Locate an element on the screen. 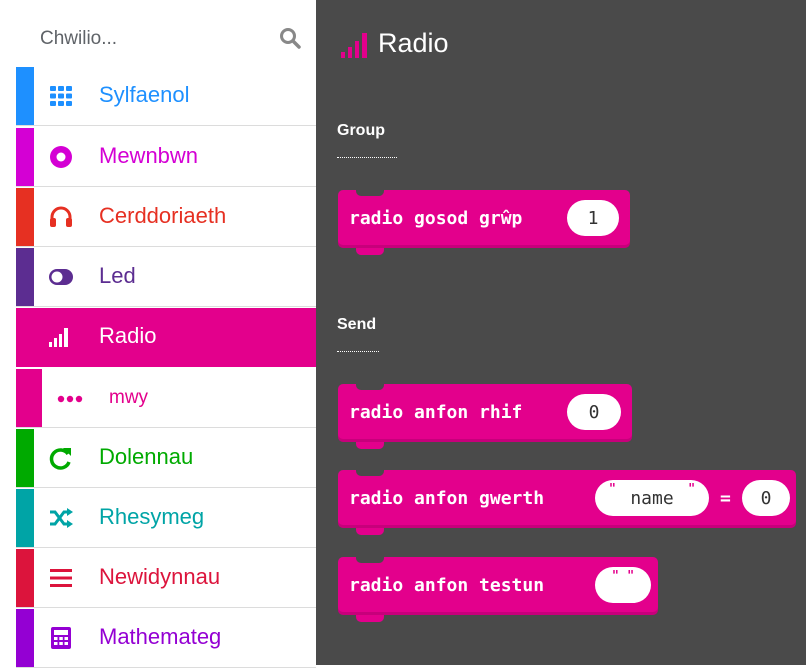  block-text: radio anfon gwerth is located at coordinates (447, 498).